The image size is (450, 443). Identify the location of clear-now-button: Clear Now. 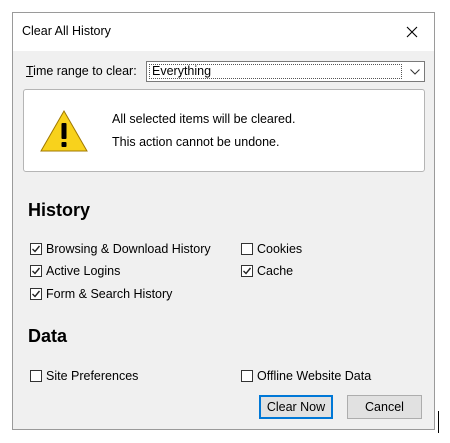
(296, 407).